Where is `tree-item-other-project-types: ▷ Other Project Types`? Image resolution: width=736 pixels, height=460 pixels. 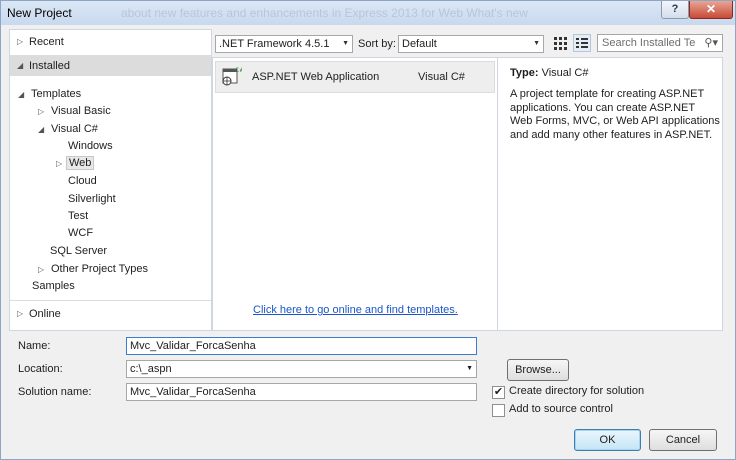
tree-item-other-project-types: ▷ Other Project Types is located at coordinates (93, 269).